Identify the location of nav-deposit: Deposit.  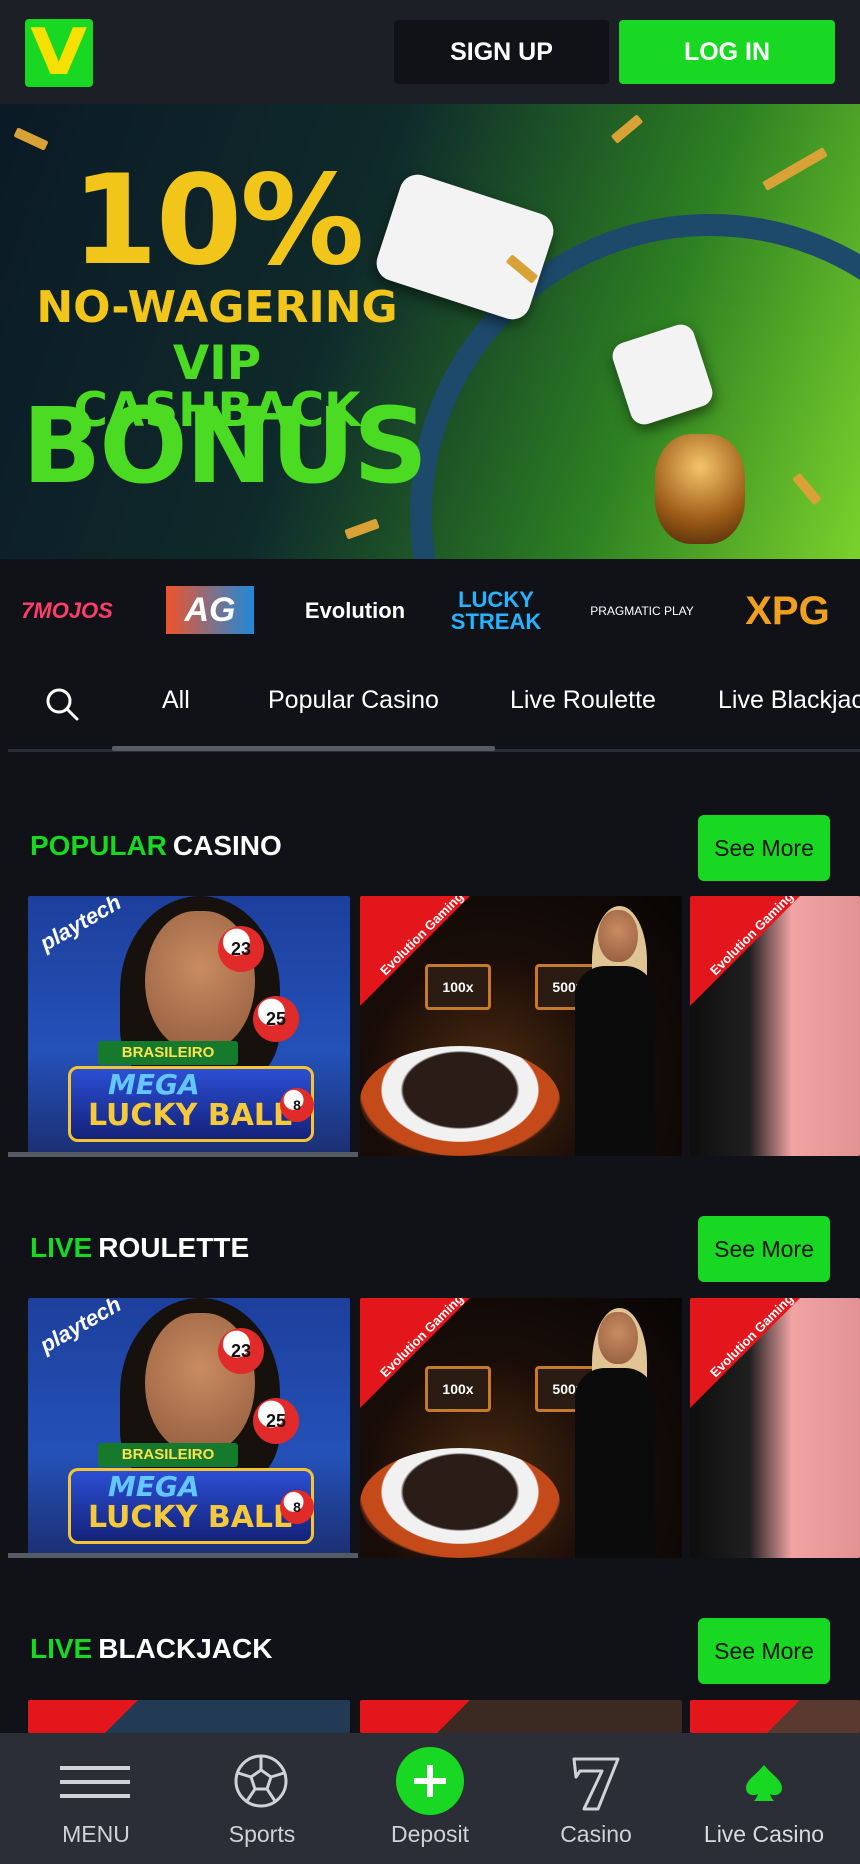
(430, 1798).